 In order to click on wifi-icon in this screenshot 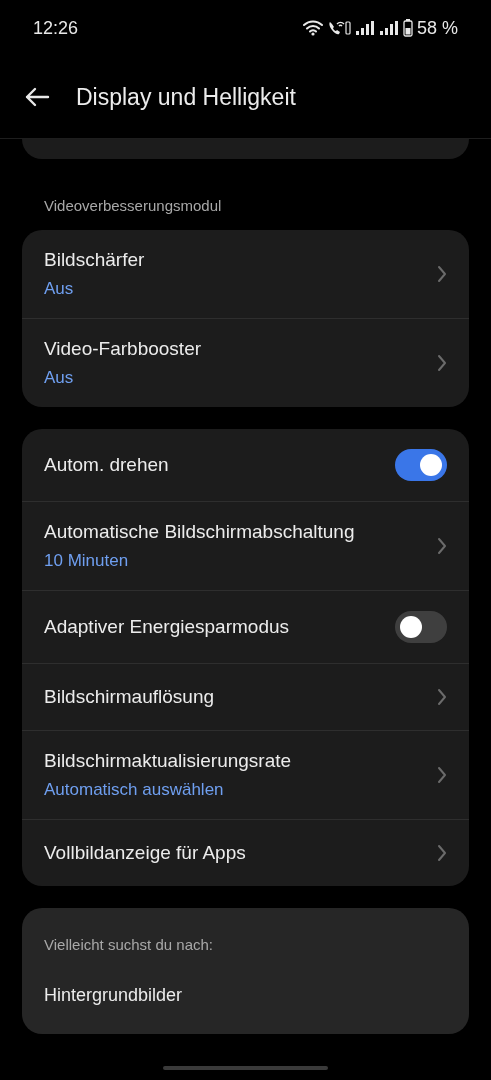, I will do `click(312, 28)`.